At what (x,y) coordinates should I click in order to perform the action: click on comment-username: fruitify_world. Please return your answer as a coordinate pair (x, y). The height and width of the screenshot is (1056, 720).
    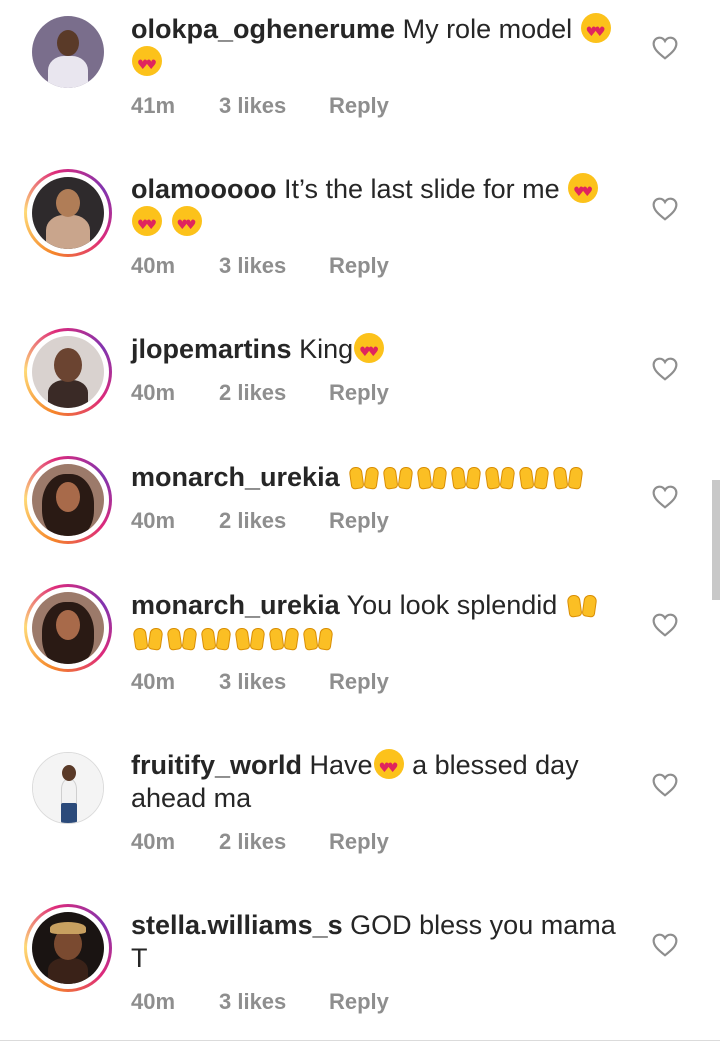
    Looking at the image, I should click on (216, 765).